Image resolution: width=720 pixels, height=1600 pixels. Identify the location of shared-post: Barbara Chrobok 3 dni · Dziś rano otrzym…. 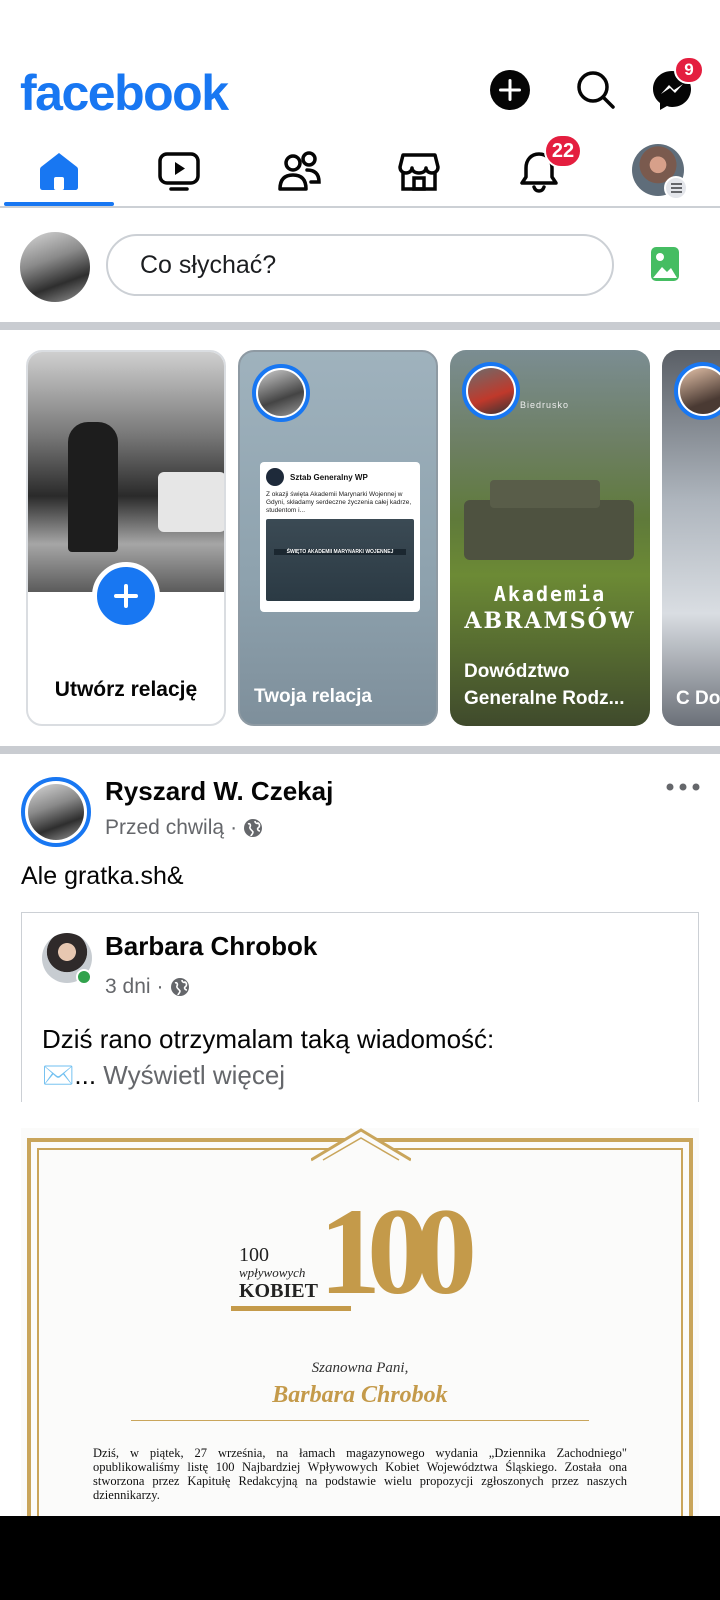
(360, 1007).